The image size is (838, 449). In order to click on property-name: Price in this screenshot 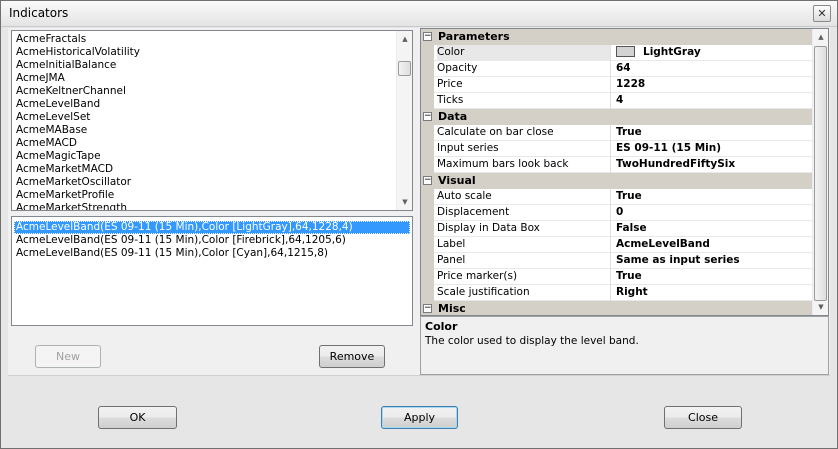, I will do `click(524, 85)`.